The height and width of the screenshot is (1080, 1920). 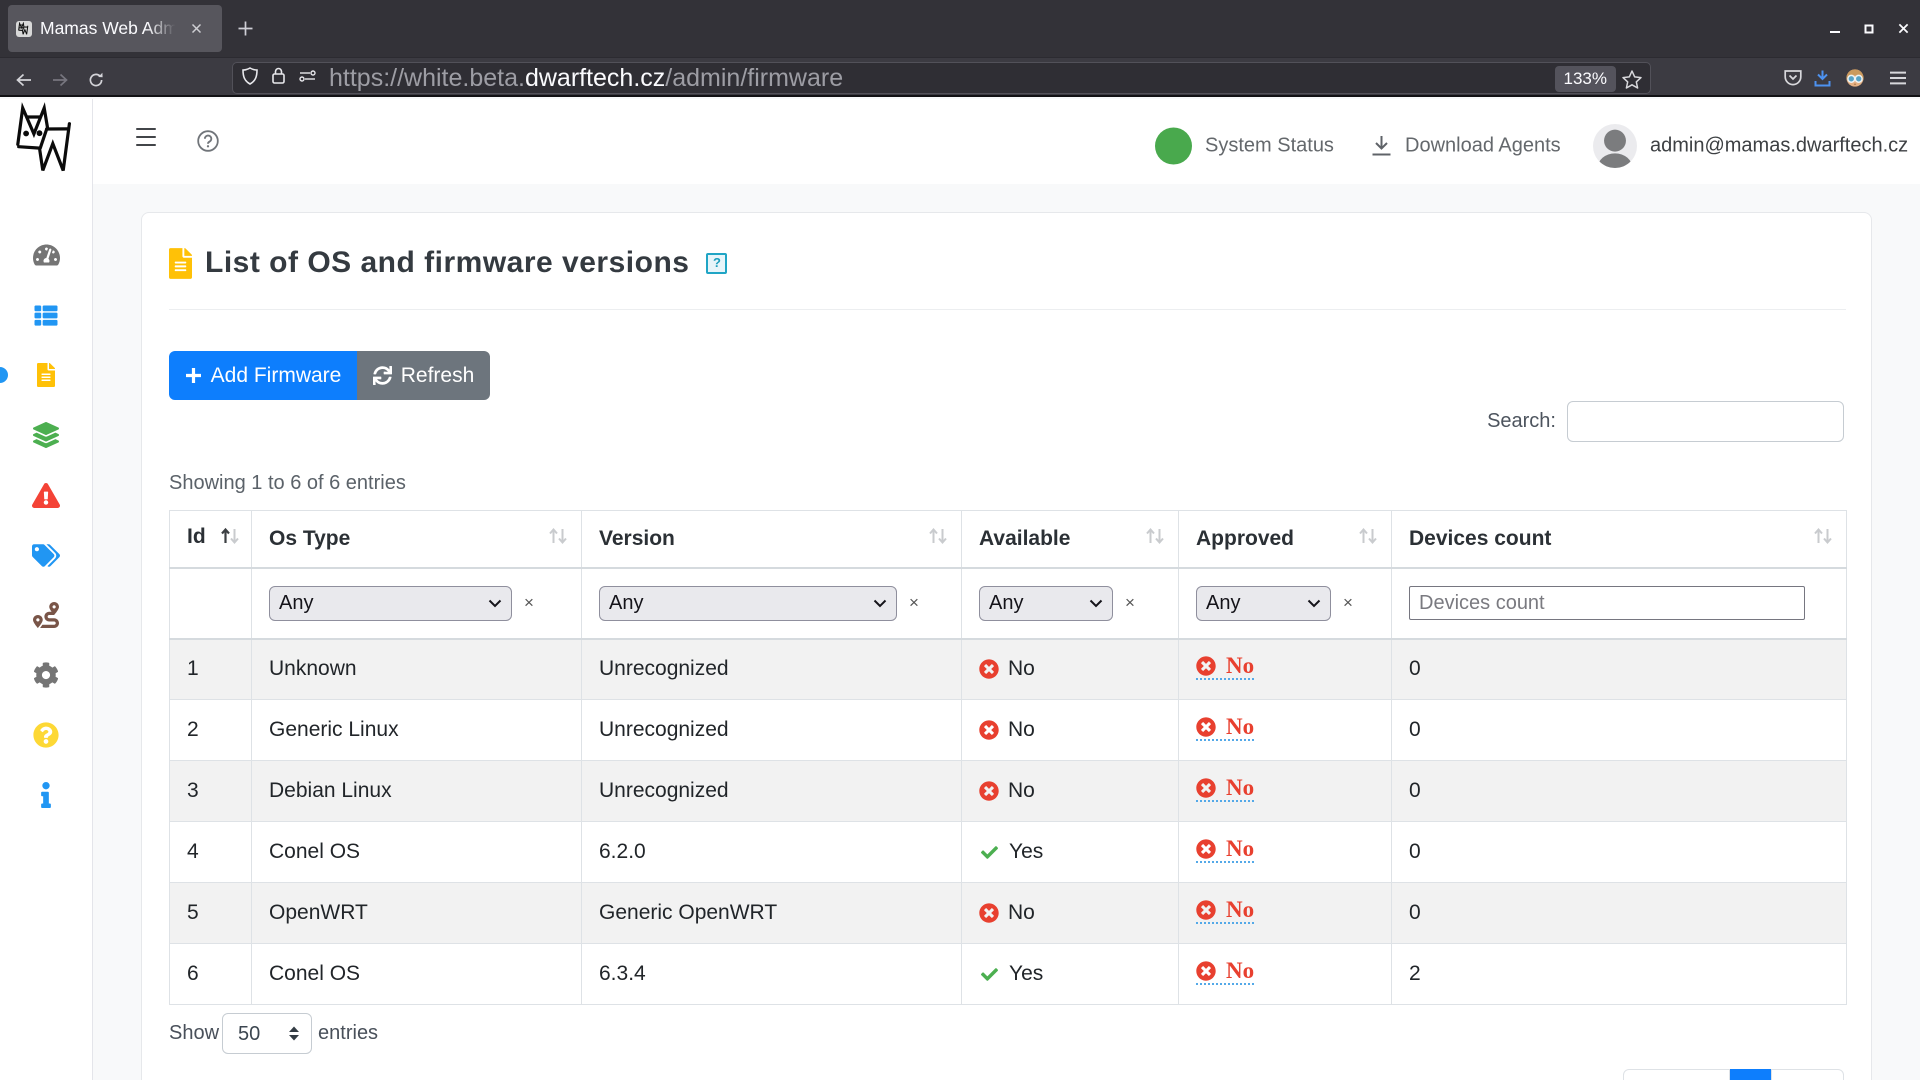 What do you see at coordinates (1381, 146) in the screenshot?
I see `download-agents-icon` at bounding box center [1381, 146].